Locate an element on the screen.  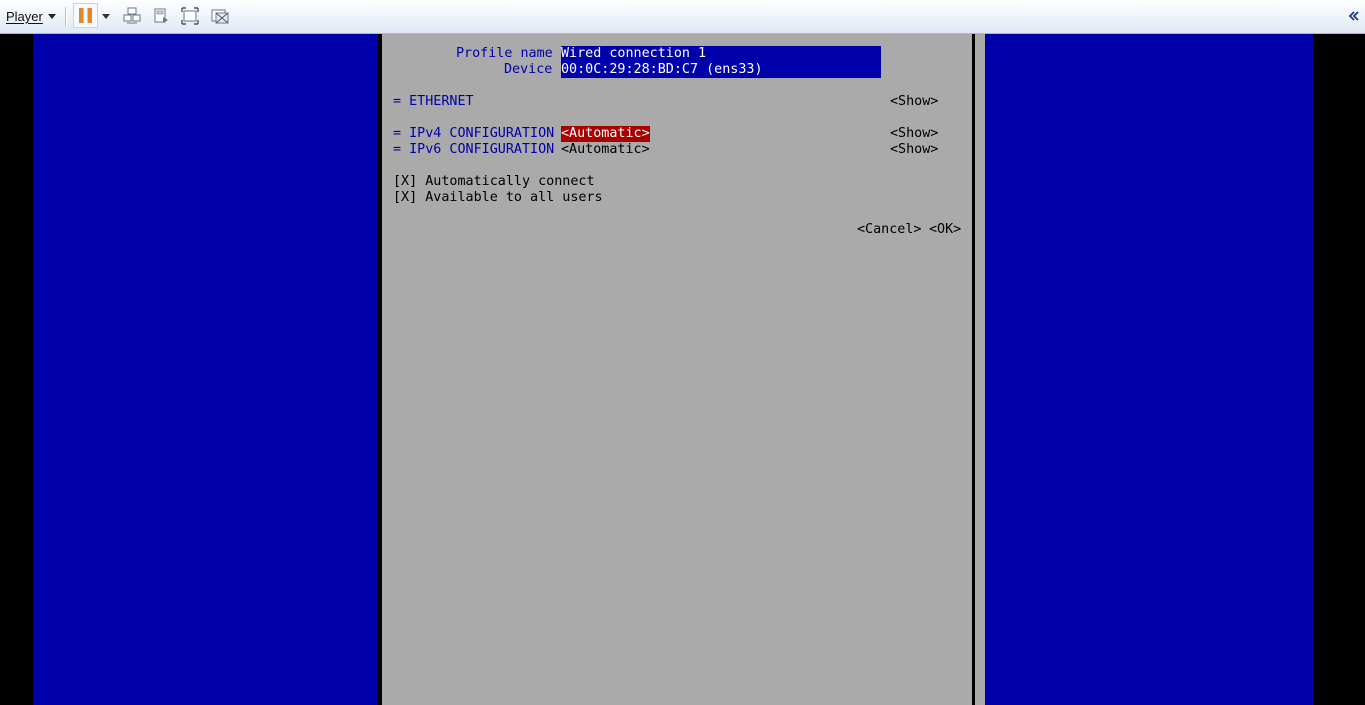
removable-devices-icon is located at coordinates (161, 15).